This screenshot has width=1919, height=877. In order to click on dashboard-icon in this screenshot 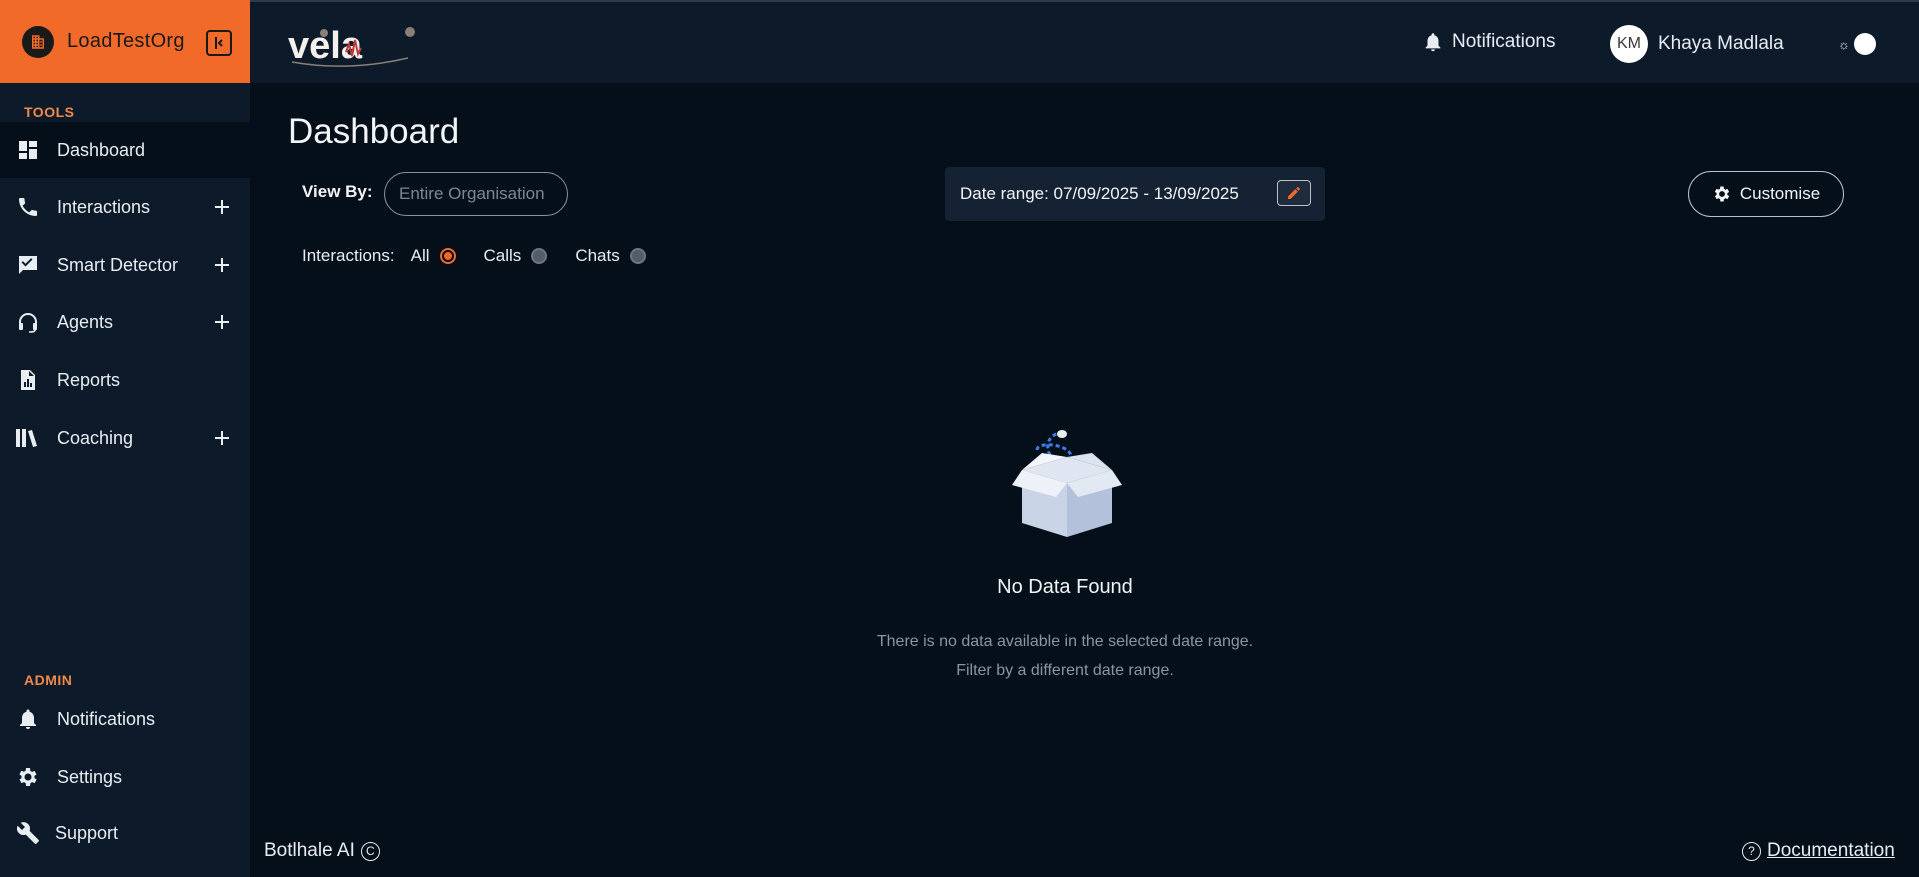, I will do `click(28, 150)`.